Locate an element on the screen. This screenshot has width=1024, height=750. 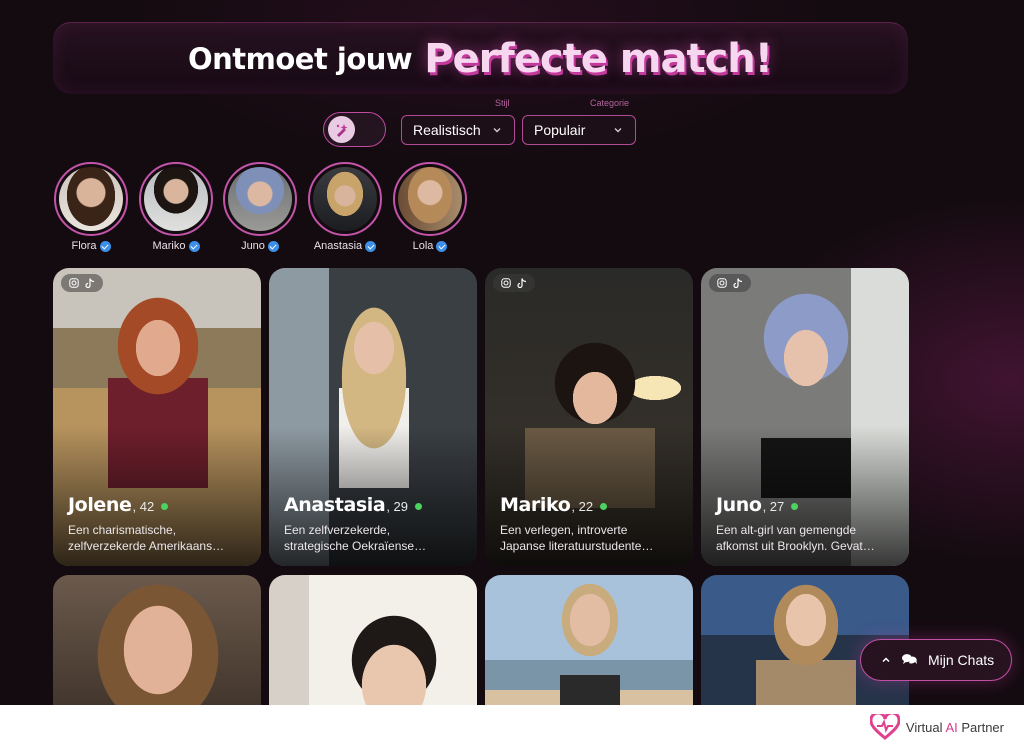
category-dropdown-value: Populair is located at coordinates (560, 130).